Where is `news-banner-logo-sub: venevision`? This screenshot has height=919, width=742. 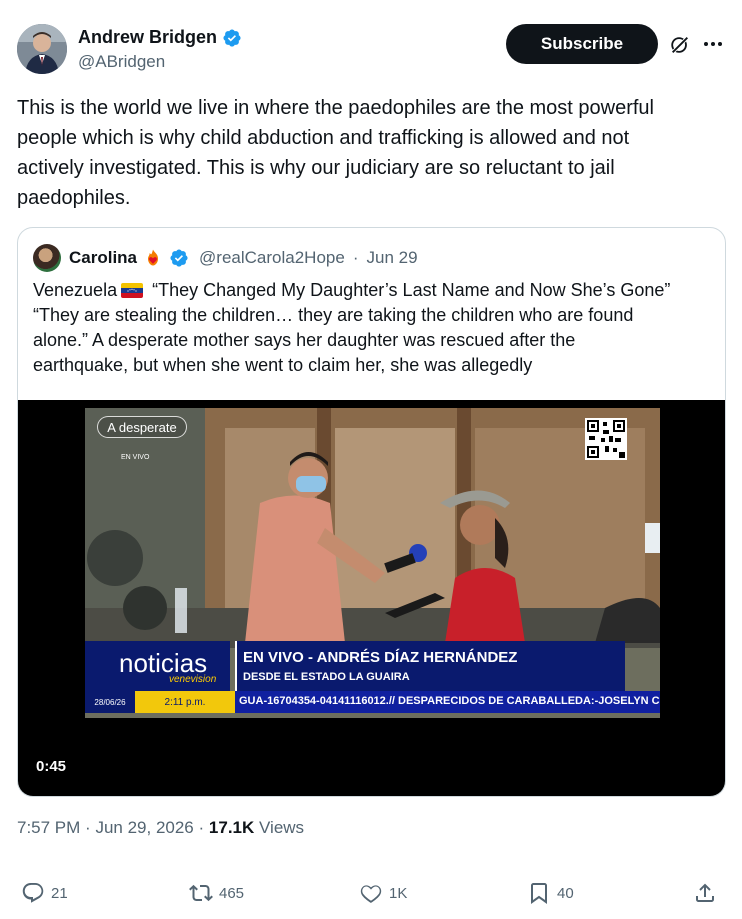 news-banner-logo-sub: venevision is located at coordinates (193, 679).